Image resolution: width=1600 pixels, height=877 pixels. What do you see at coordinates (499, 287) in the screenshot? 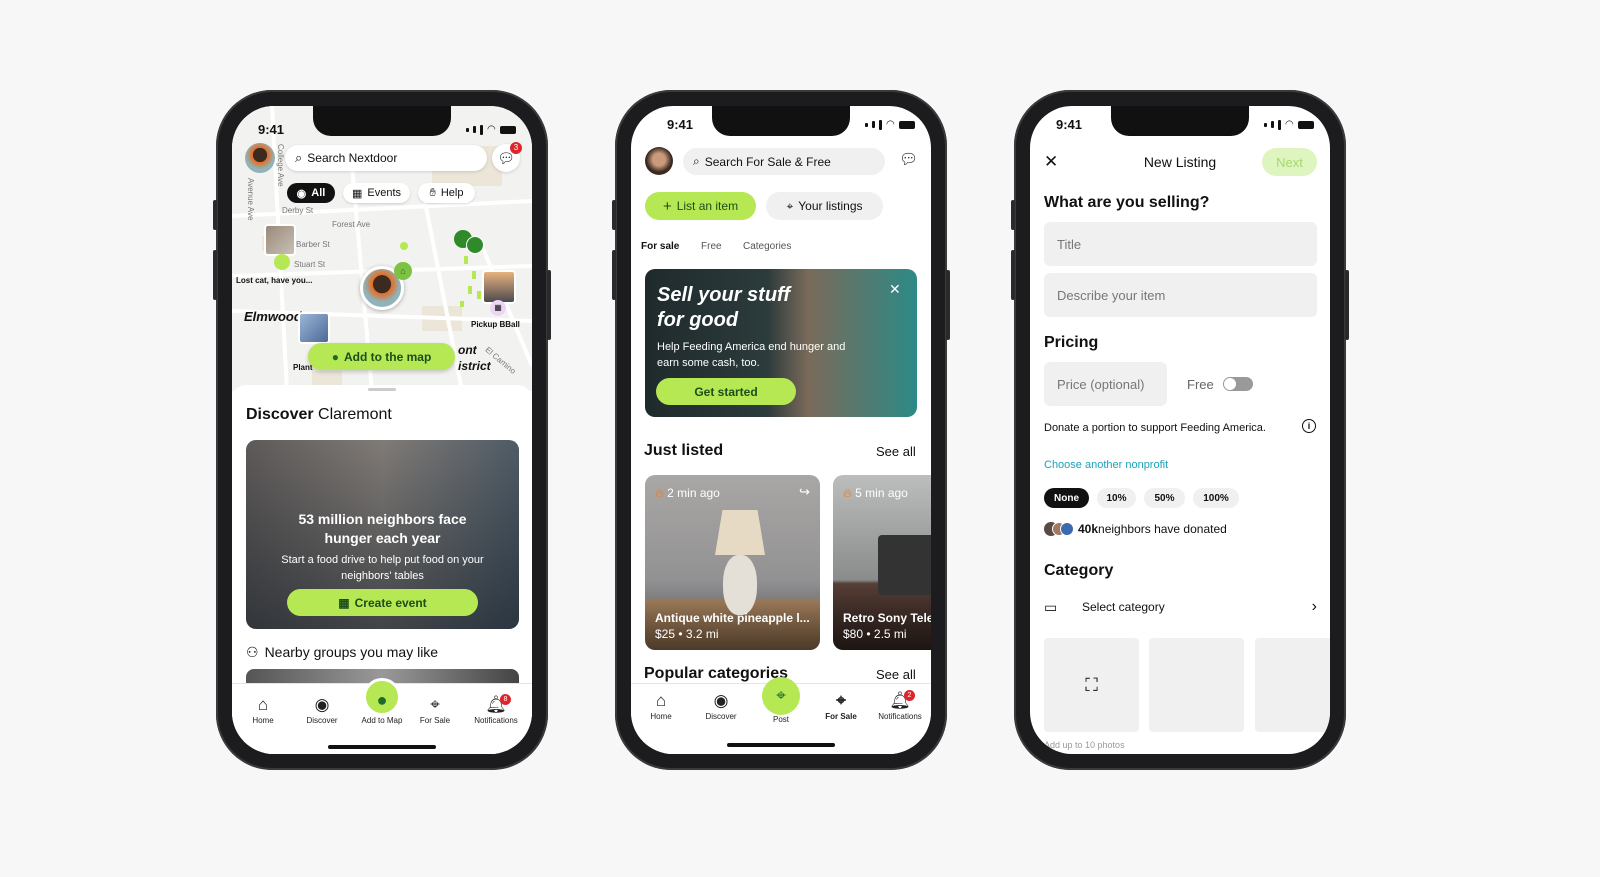
I see `pin-pickup-bball` at bounding box center [499, 287].